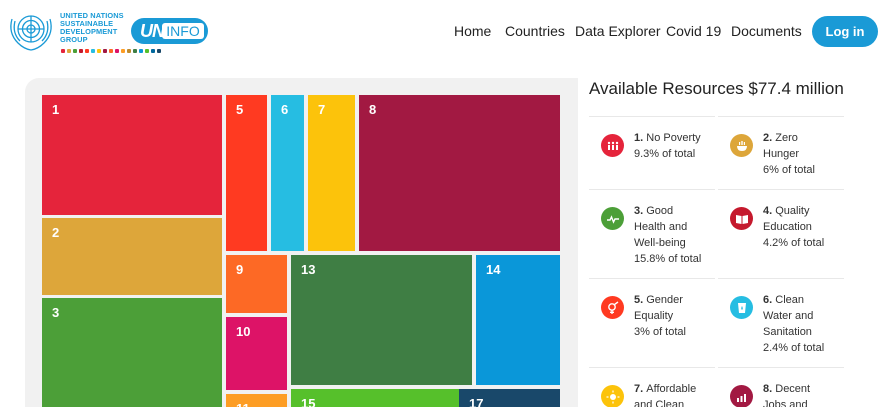  Describe the element at coordinates (459, 173) in the screenshot. I see `treemap-cell-8: 8` at that location.